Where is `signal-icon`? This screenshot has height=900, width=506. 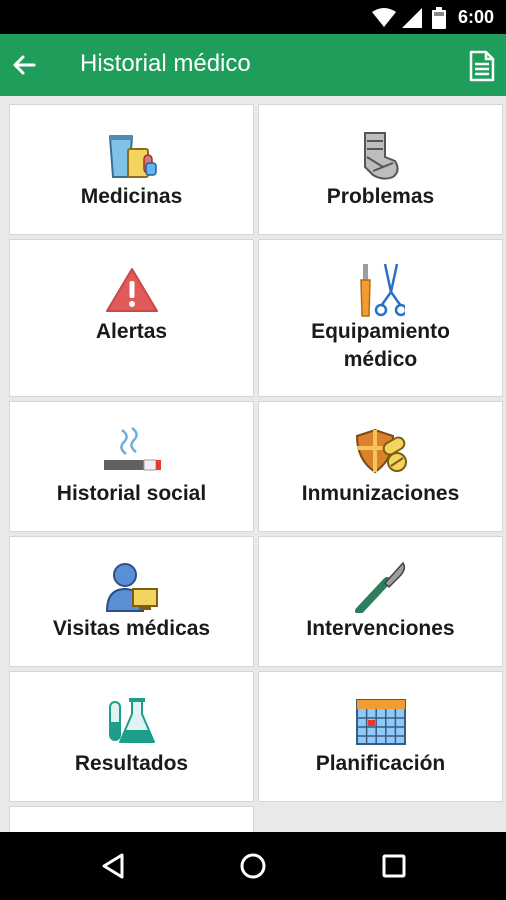
signal-icon is located at coordinates (412, 18).